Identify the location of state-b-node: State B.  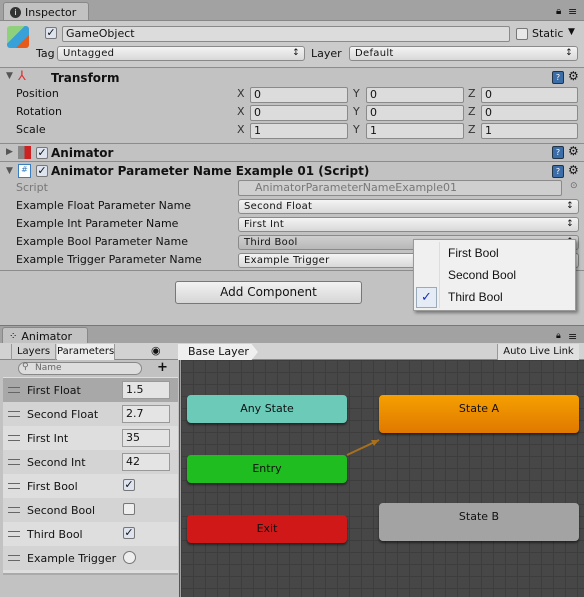
(479, 522).